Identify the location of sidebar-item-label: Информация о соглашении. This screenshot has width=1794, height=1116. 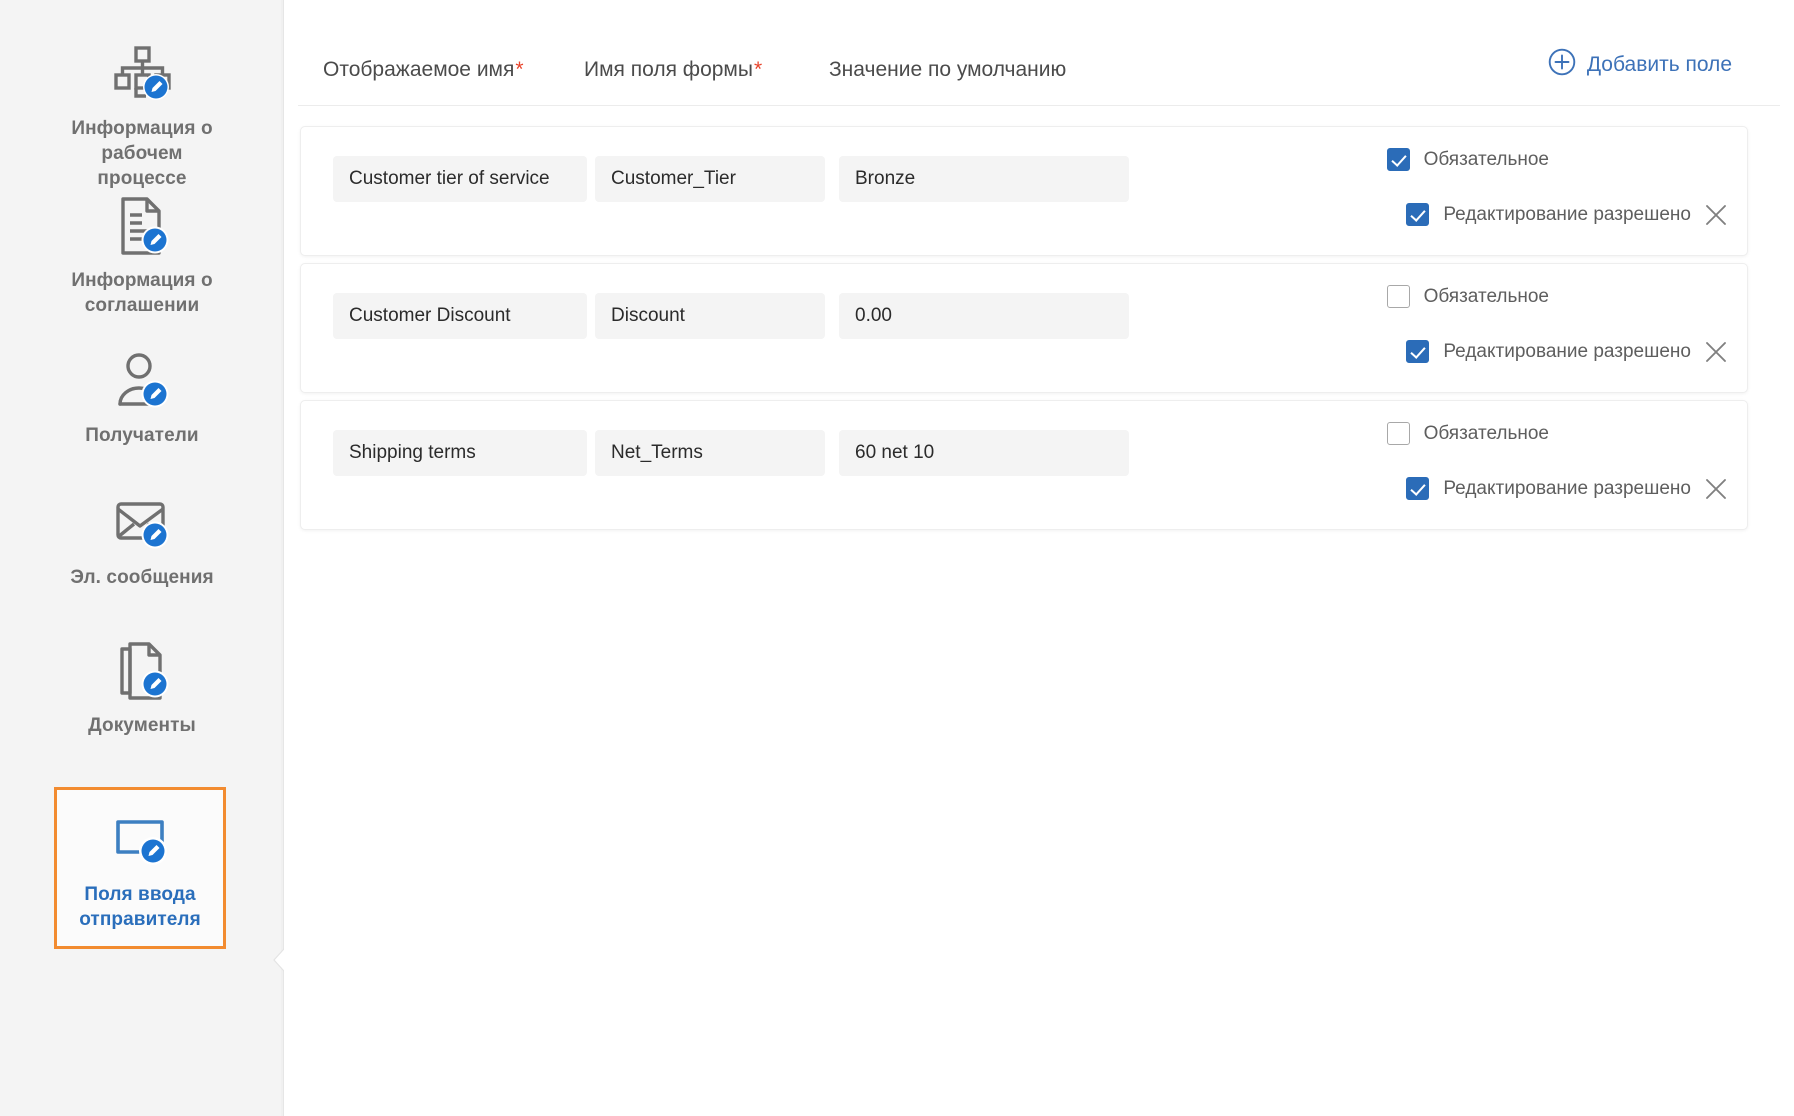
(142, 293).